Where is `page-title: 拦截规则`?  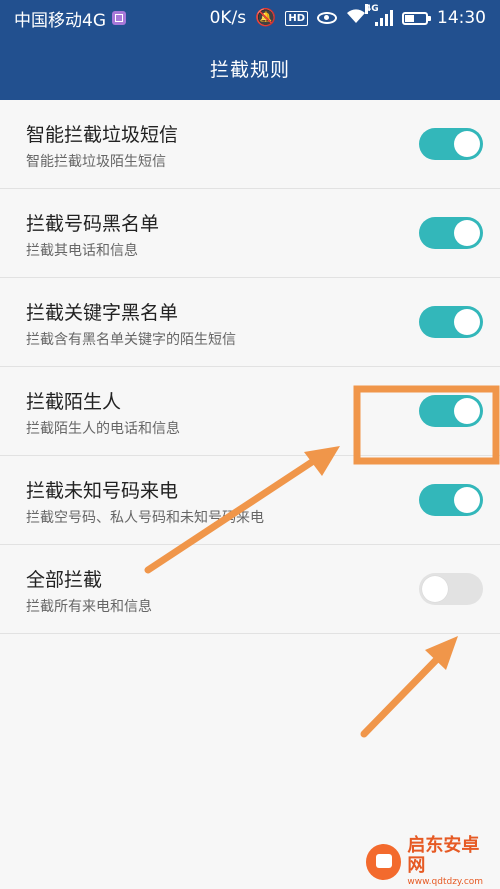 page-title: 拦截规则 is located at coordinates (249, 69).